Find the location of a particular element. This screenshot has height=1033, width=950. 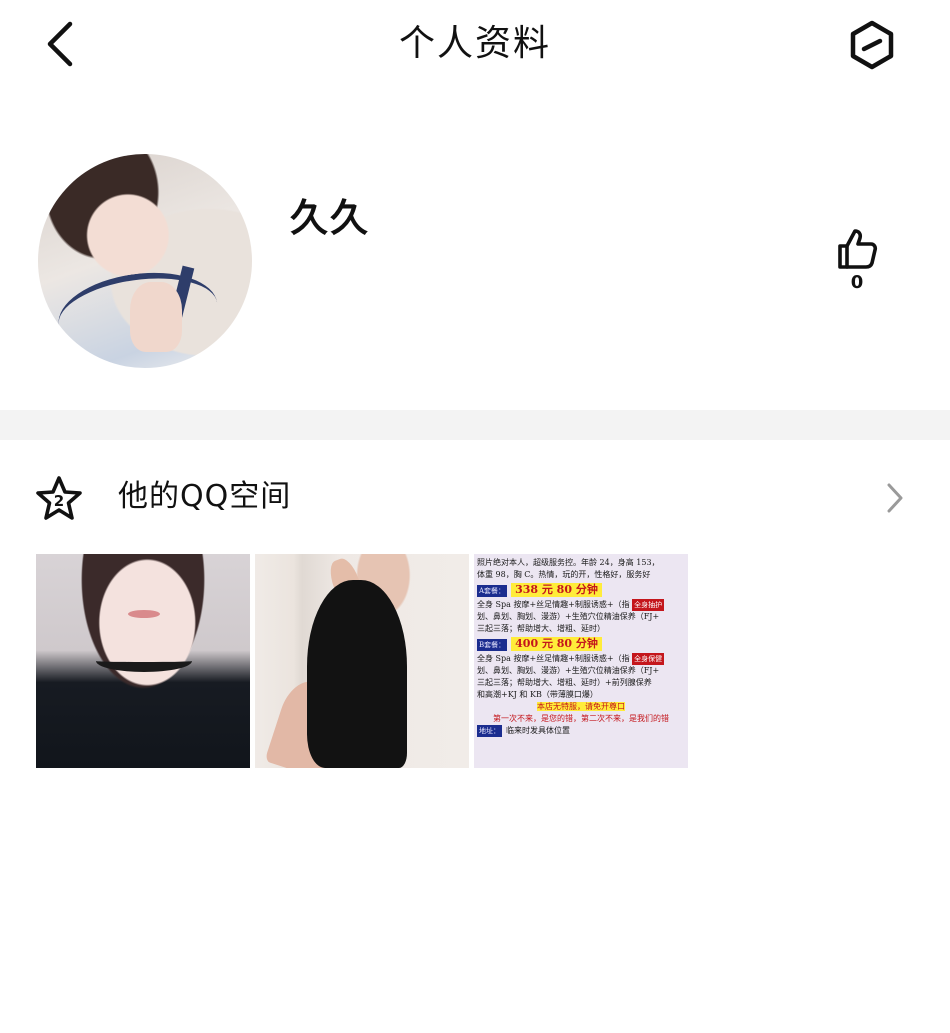

ad-tag: 地址： is located at coordinates (489, 731).